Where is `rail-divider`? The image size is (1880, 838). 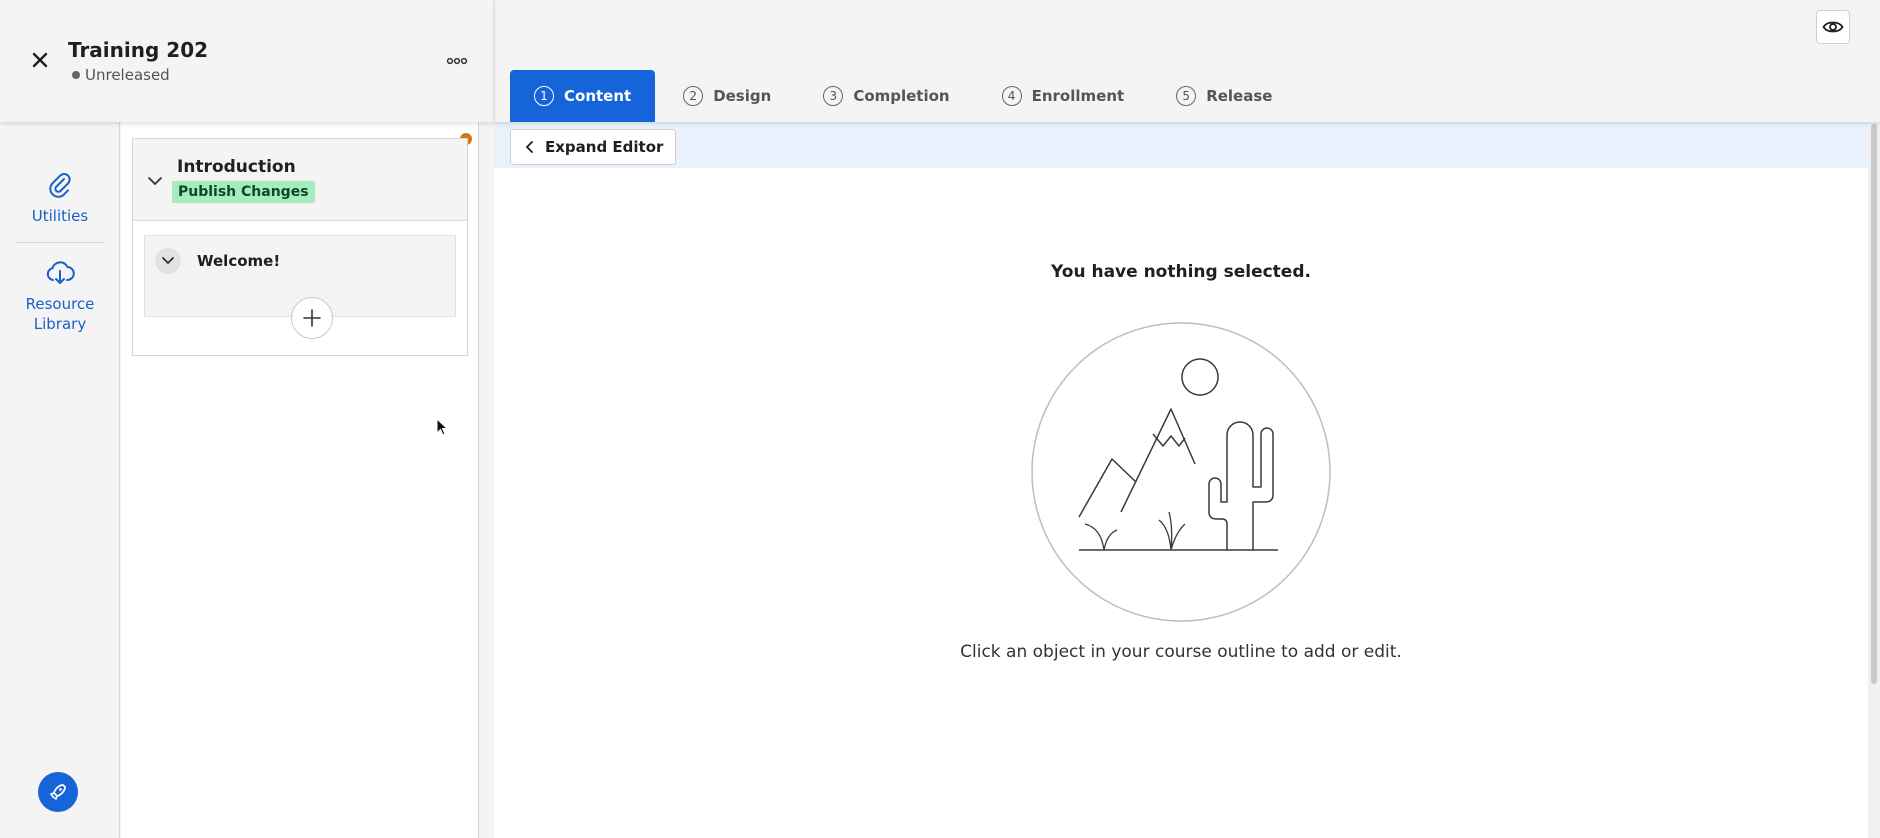
rail-divider is located at coordinates (60, 242).